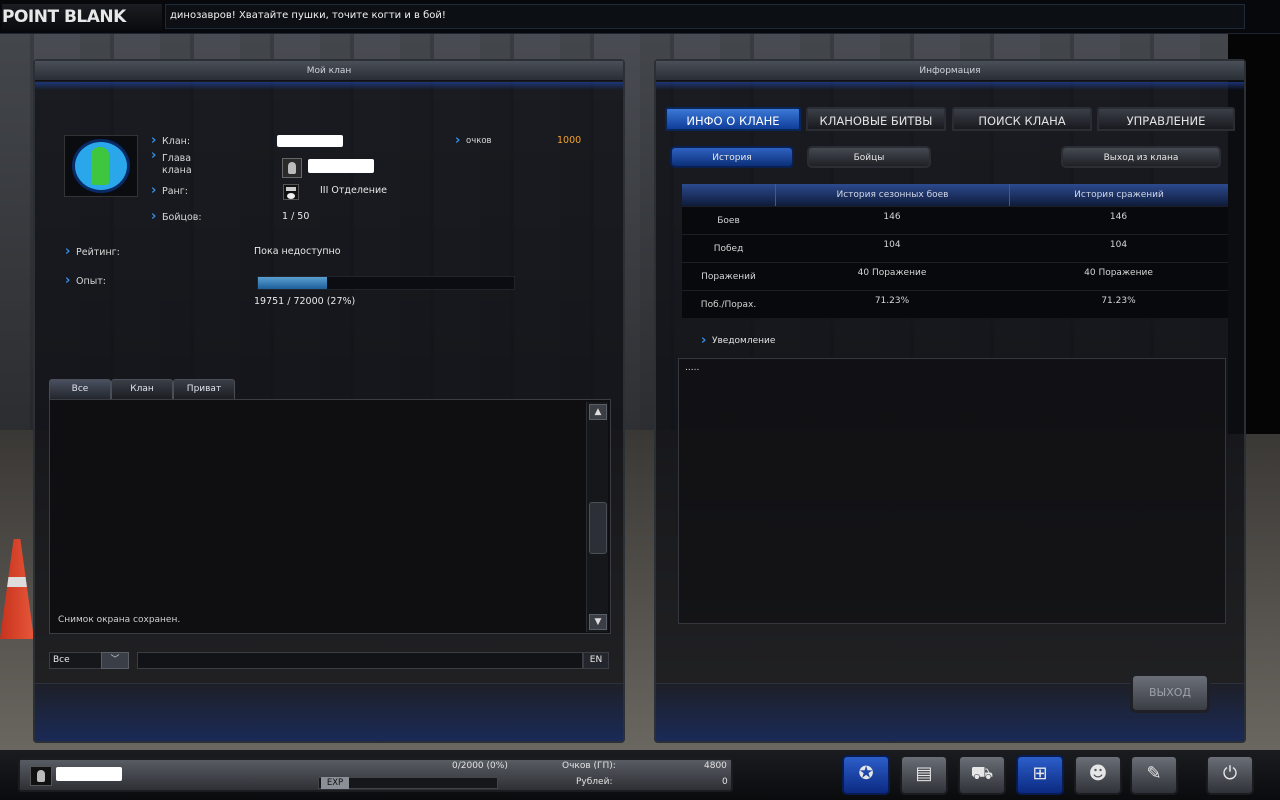  I want to click on points-value: 1000, so click(569, 140).